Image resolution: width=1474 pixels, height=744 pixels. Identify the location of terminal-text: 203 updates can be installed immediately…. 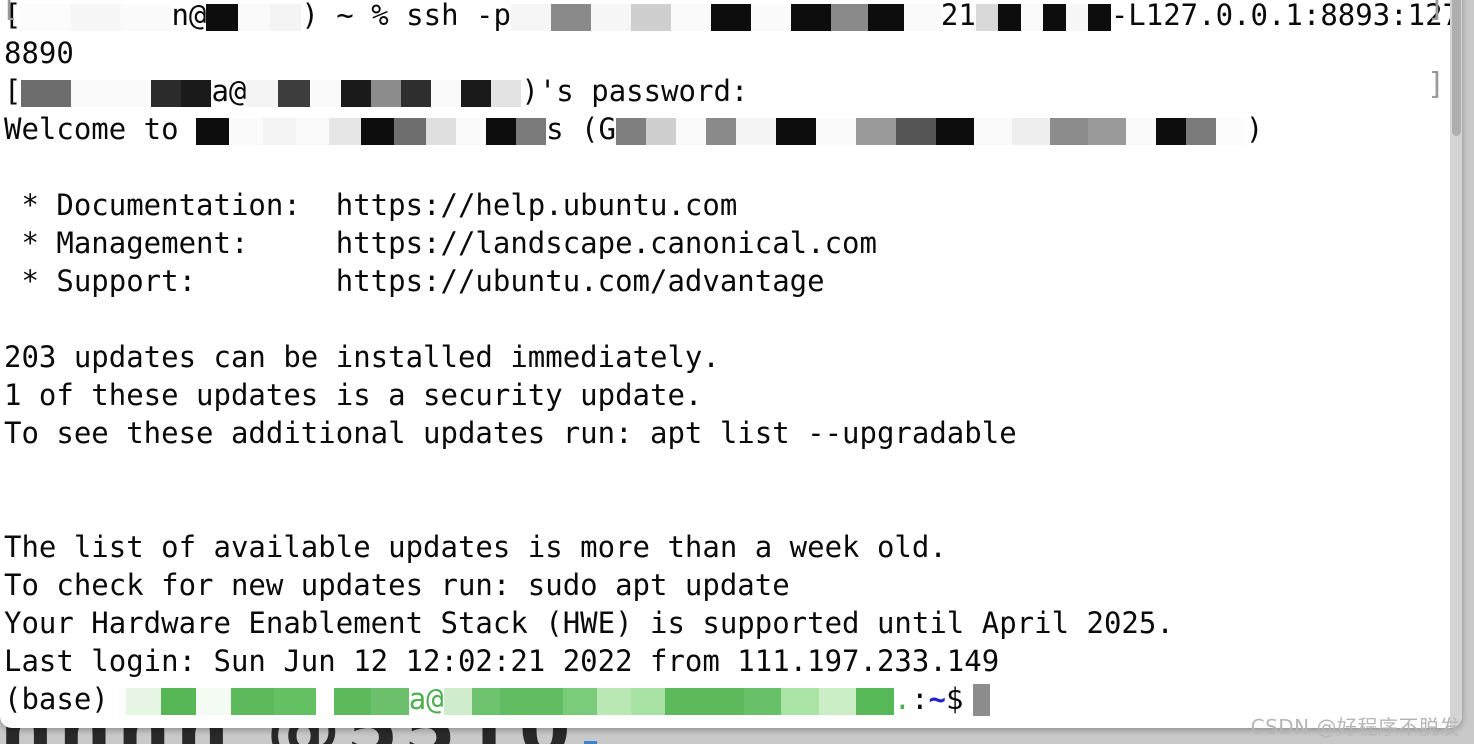
(362, 357).